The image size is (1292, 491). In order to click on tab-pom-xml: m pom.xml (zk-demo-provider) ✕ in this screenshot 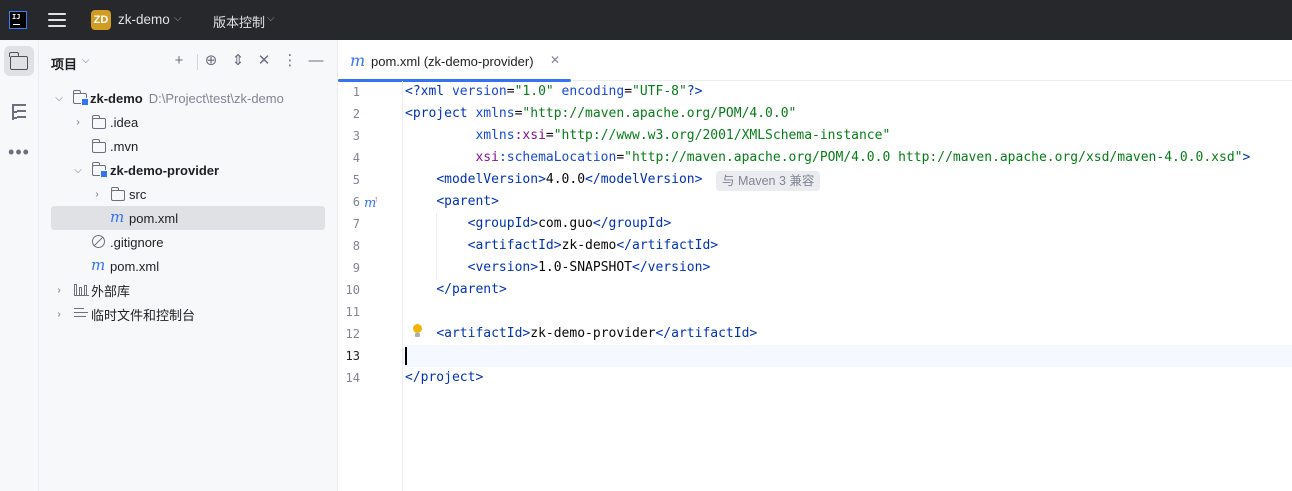, I will do `click(454, 61)`.